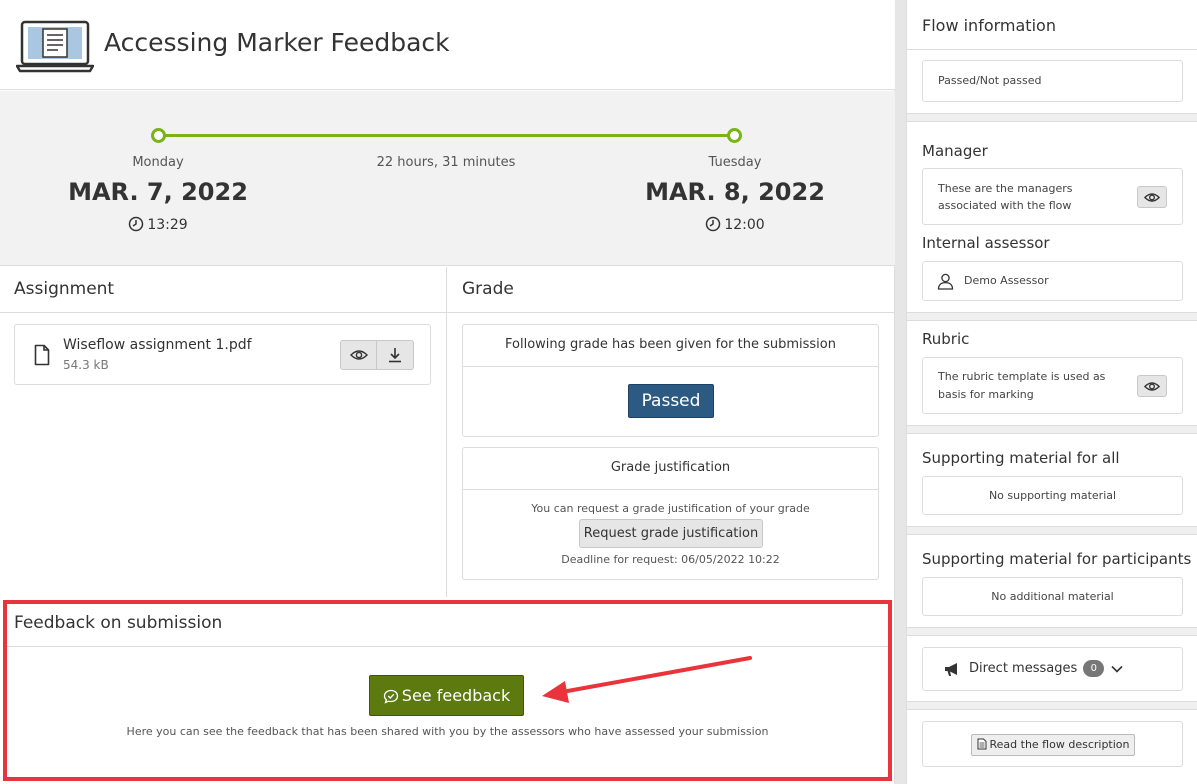 The width and height of the screenshot is (1197, 784). What do you see at coordinates (951, 669) in the screenshot?
I see `megaphone-icon` at bounding box center [951, 669].